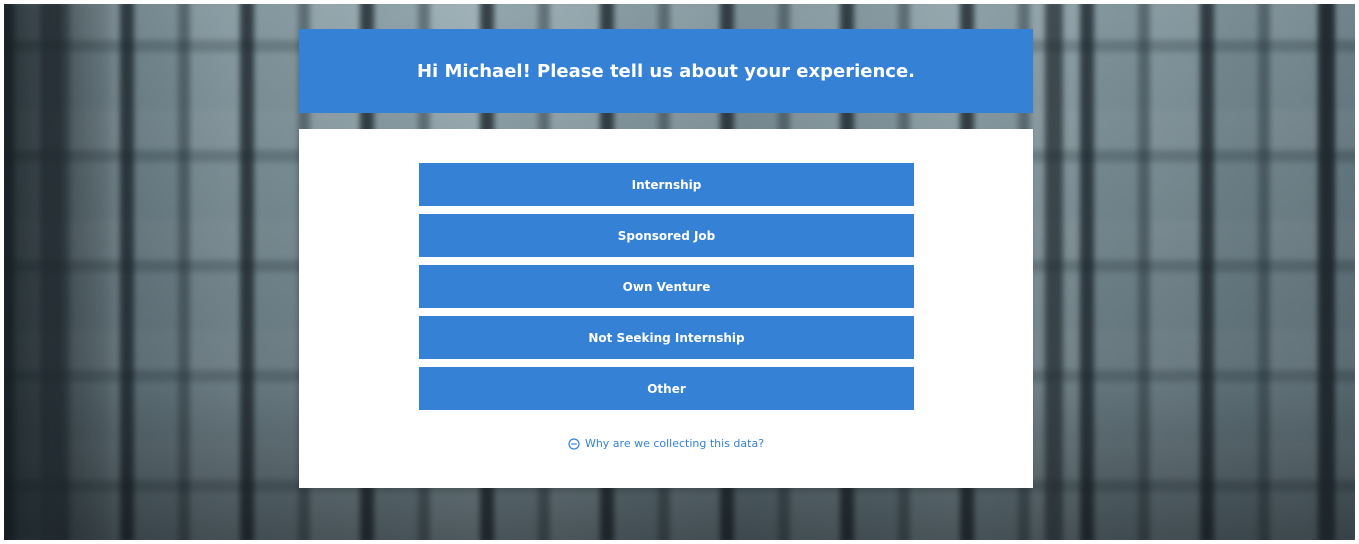  What do you see at coordinates (666, 184) in the screenshot?
I see `option-internship-button: Internship` at bounding box center [666, 184].